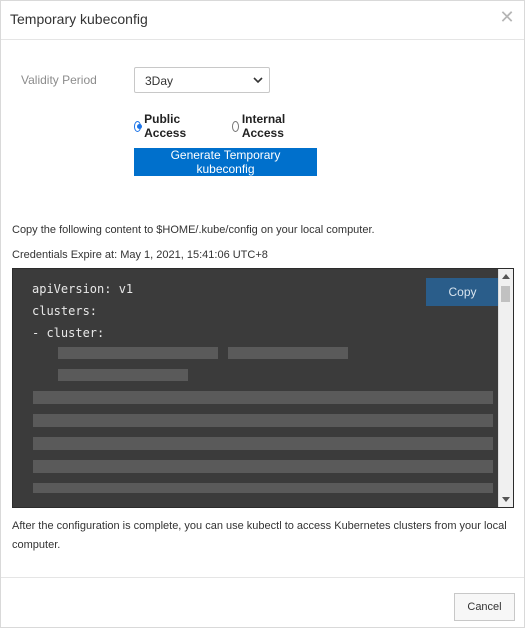  What do you see at coordinates (65, 311) in the screenshot?
I see `code-line: clusters:` at bounding box center [65, 311].